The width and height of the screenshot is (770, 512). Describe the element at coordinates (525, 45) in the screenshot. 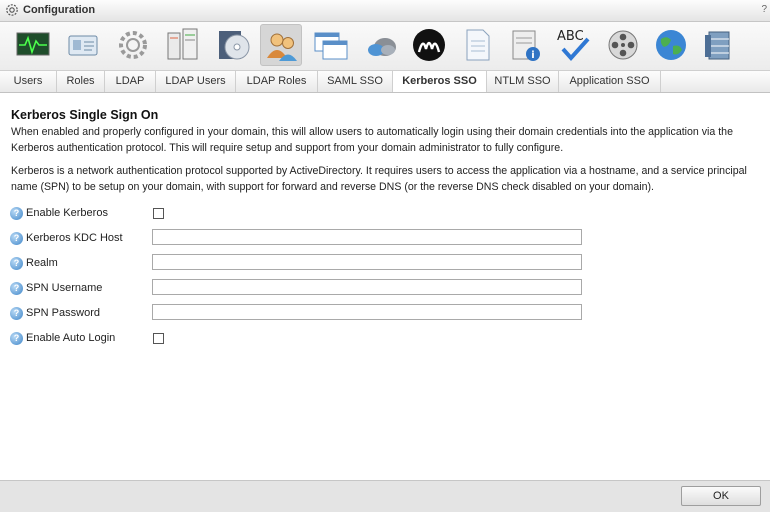

I see `info-doc-icon: i` at that location.